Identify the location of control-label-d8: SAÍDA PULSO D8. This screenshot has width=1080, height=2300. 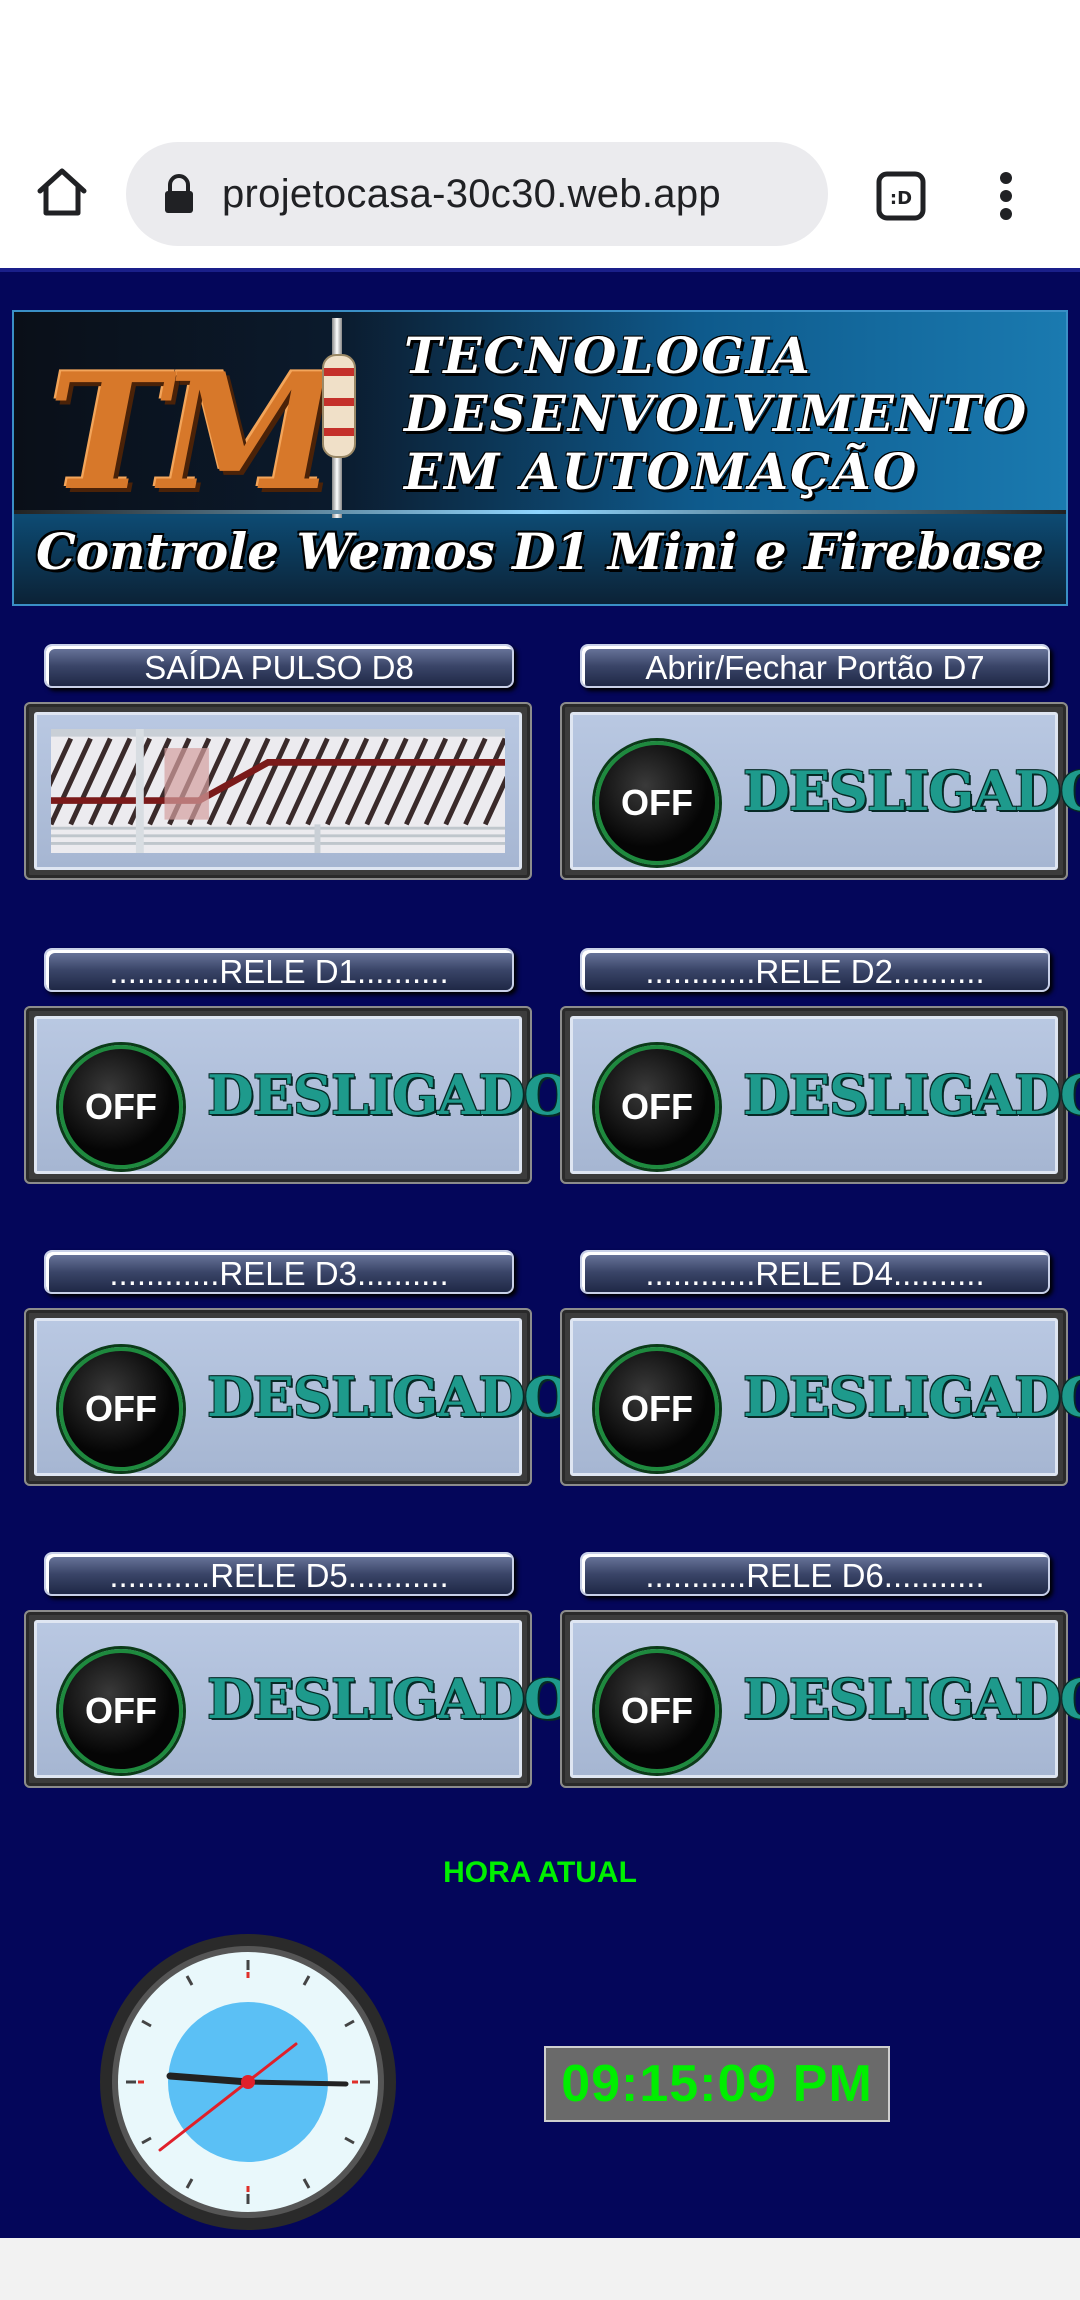
(279, 666).